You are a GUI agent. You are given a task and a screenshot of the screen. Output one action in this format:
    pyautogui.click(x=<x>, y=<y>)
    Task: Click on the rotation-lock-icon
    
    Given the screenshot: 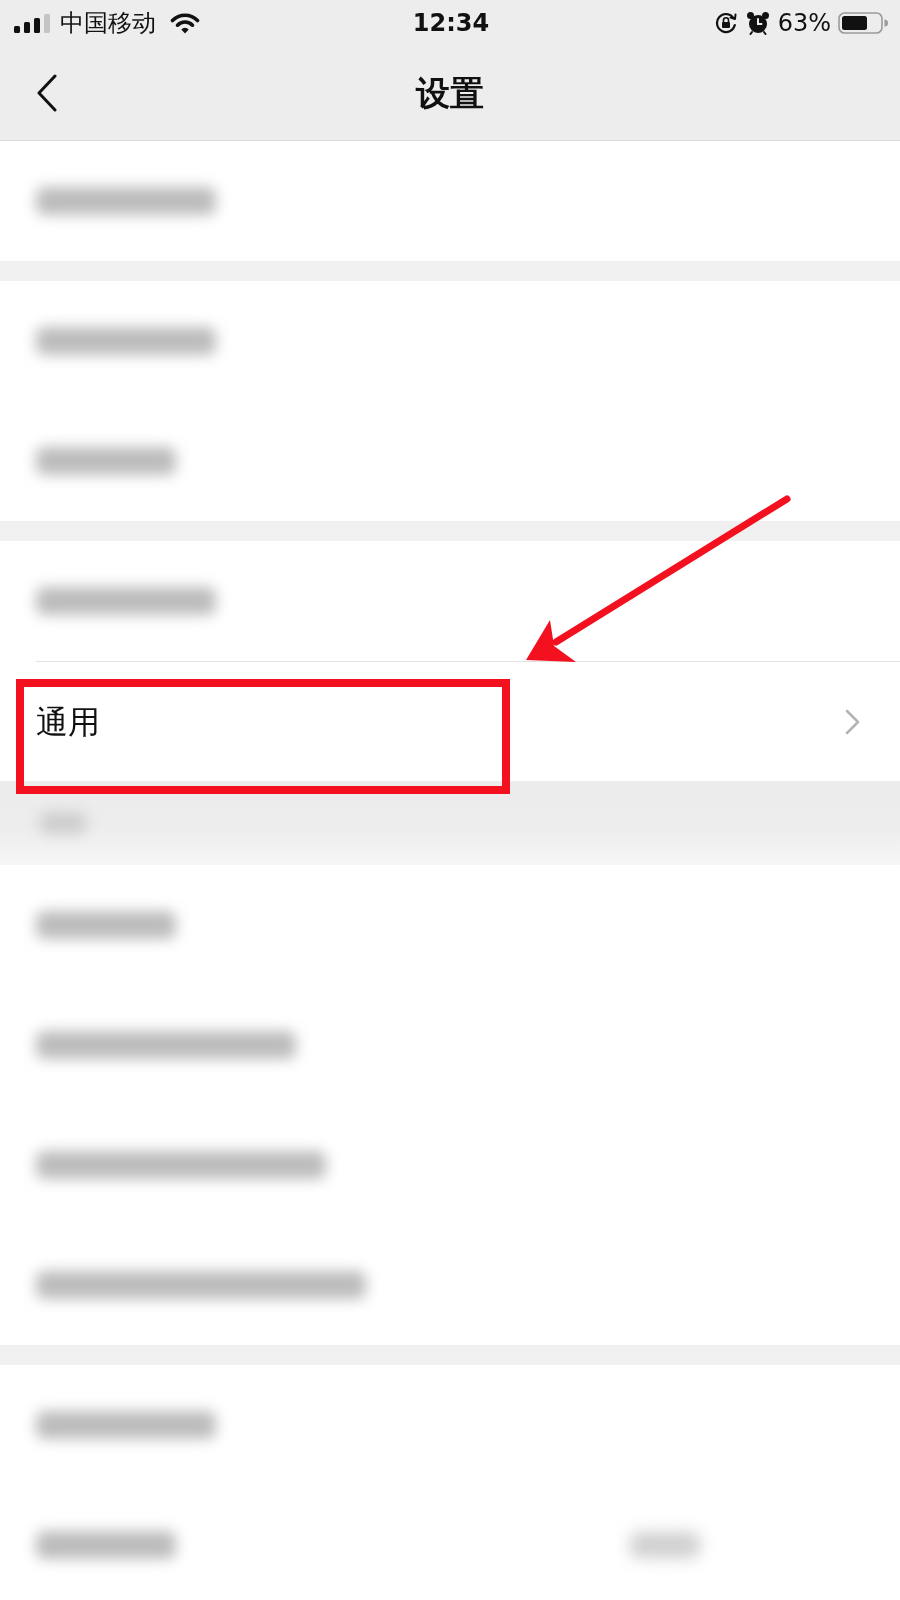 What is the action you would take?
    pyautogui.click(x=725, y=23)
    